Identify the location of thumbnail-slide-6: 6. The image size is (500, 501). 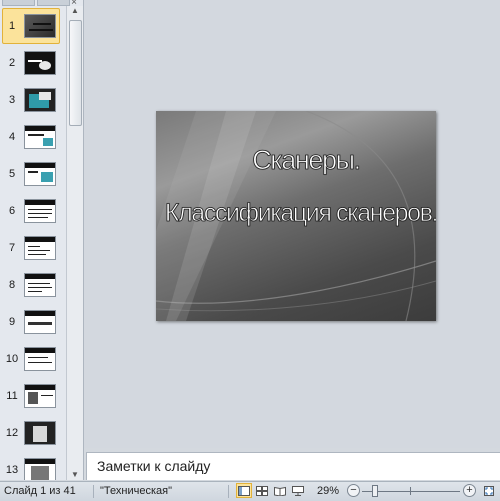
(34, 212).